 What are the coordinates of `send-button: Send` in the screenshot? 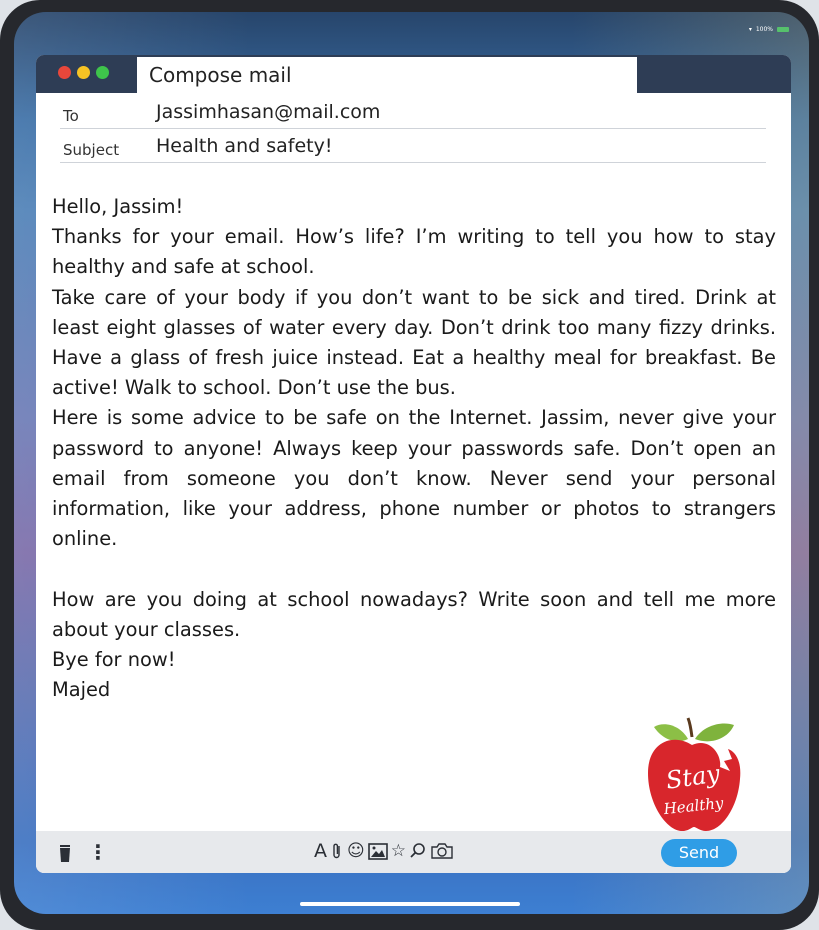 It's located at (699, 853).